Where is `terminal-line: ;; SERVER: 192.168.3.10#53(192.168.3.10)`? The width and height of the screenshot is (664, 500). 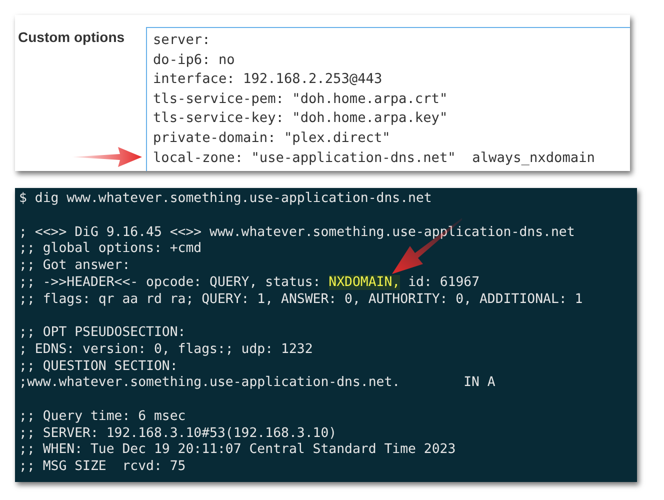 terminal-line: ;; SERVER: 192.168.3.10#53(192.168.3.10) is located at coordinates (178, 434).